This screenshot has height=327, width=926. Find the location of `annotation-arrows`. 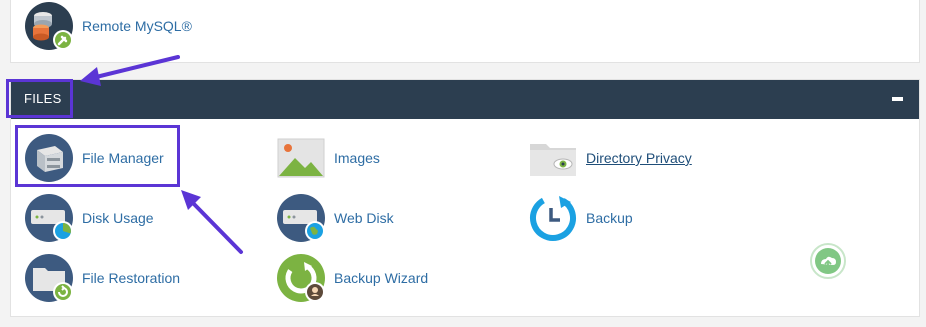

annotation-arrows is located at coordinates (161, 154).